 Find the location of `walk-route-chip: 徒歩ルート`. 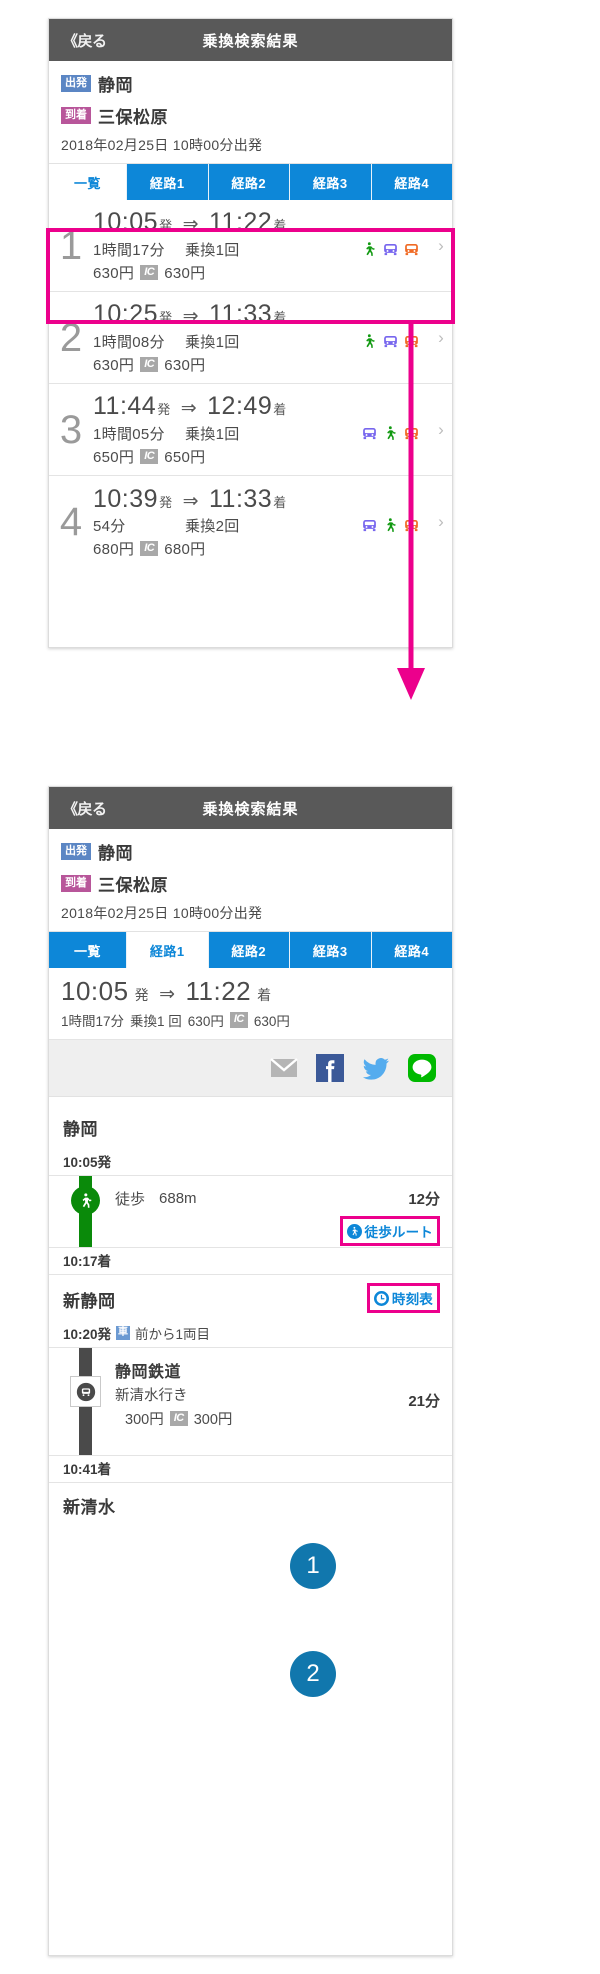

walk-route-chip: 徒歩ルート is located at coordinates (389, 1231).